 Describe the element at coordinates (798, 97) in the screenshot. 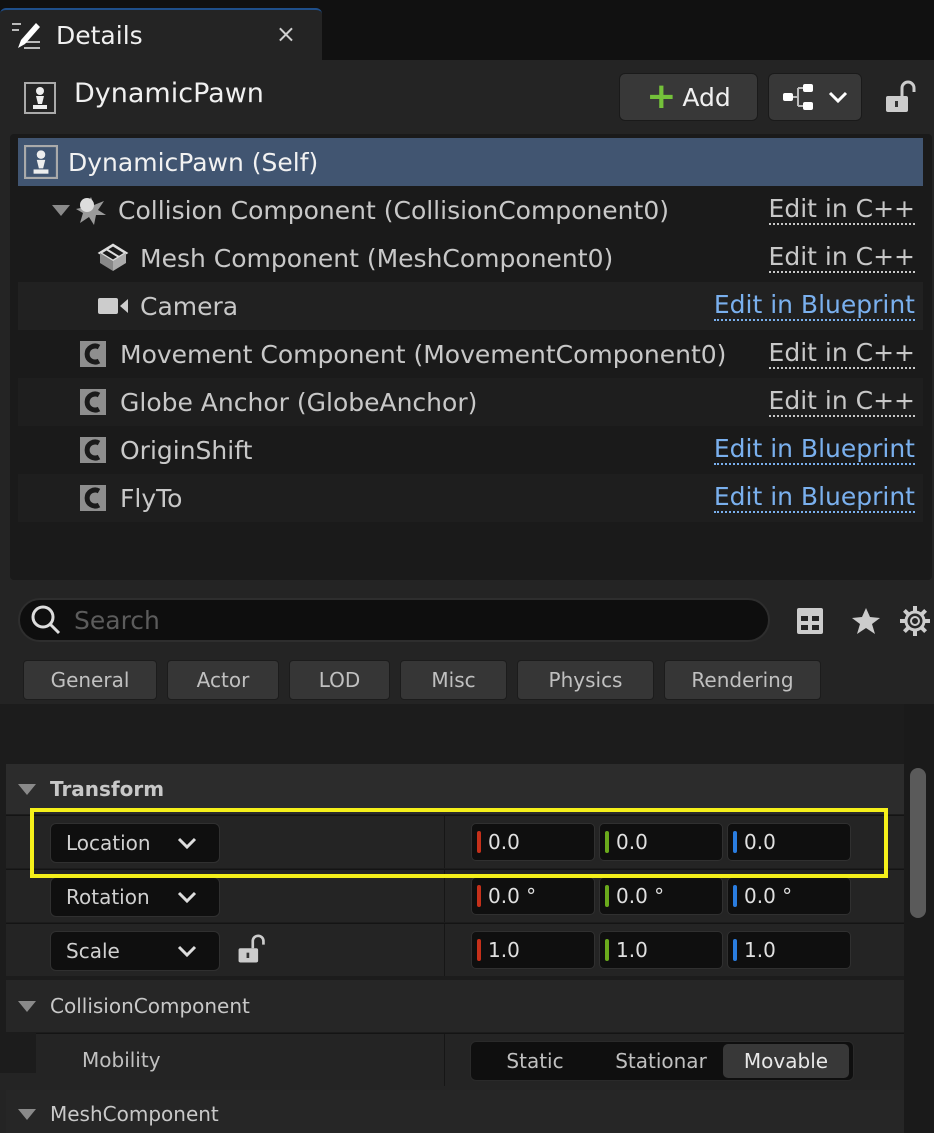

I see `hierarchy-icon` at that location.